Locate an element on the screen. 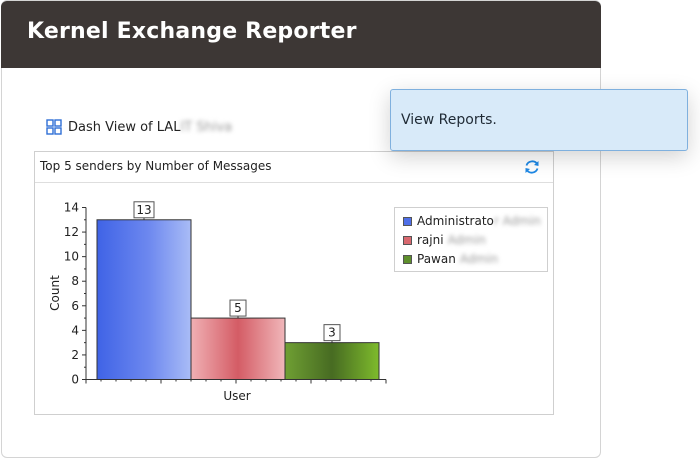 The width and height of the screenshot is (700, 460). y-tick-label: 10 is located at coordinates (71, 257).